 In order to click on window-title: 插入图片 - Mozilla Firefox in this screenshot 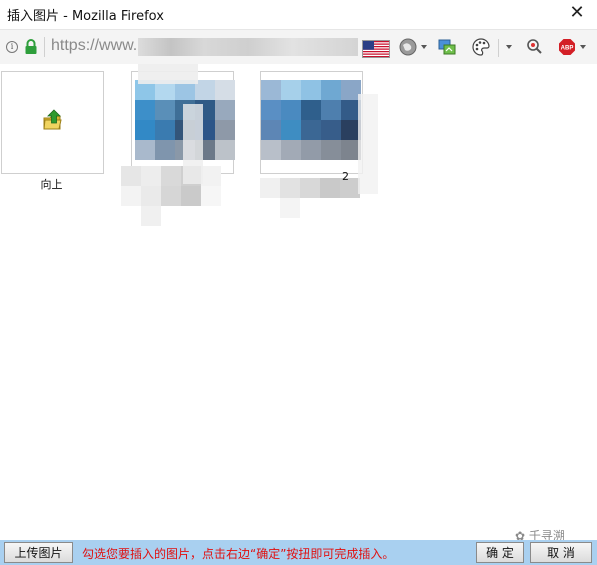, I will do `click(85, 16)`.